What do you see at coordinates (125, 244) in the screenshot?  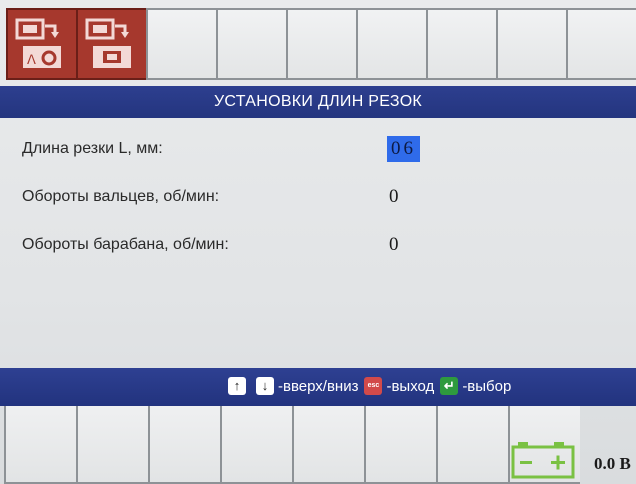 I see `setting-label: Обороты барабана, об/мин:` at bounding box center [125, 244].